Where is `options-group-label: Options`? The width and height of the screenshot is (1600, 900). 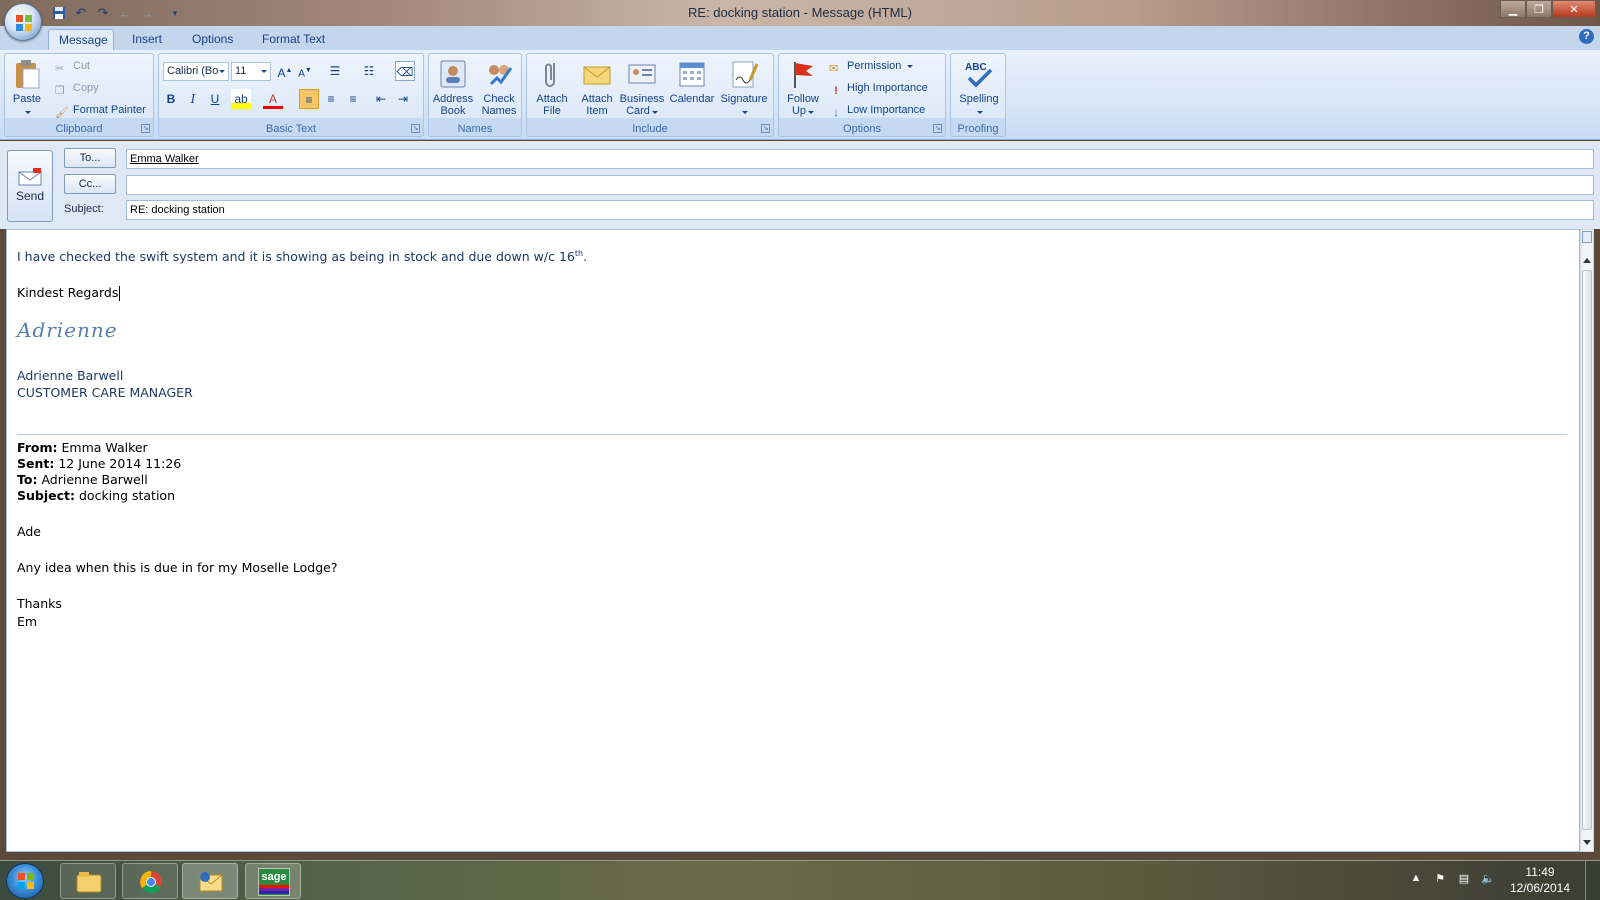
options-group-label: Options is located at coordinates (862, 129).